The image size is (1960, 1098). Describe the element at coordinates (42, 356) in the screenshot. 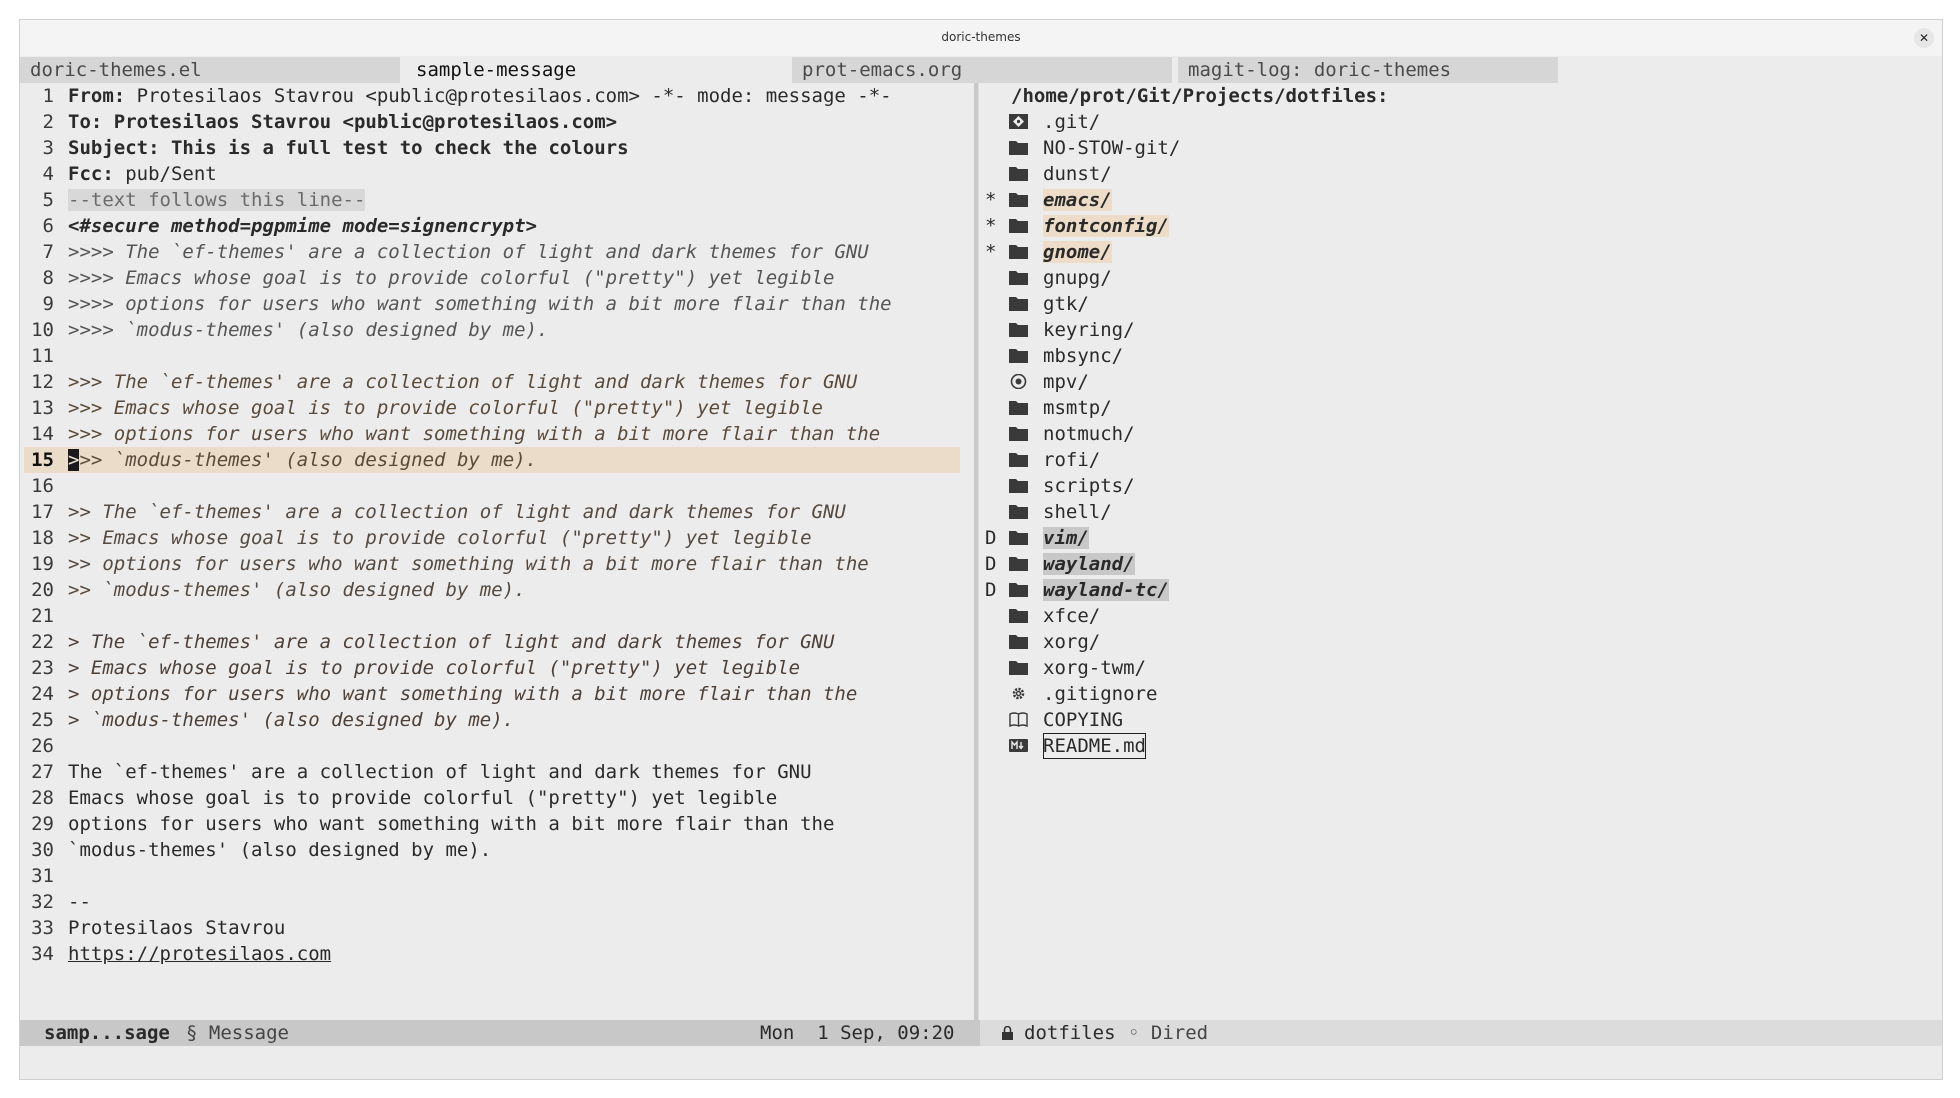

I see `message-line: 11` at that location.